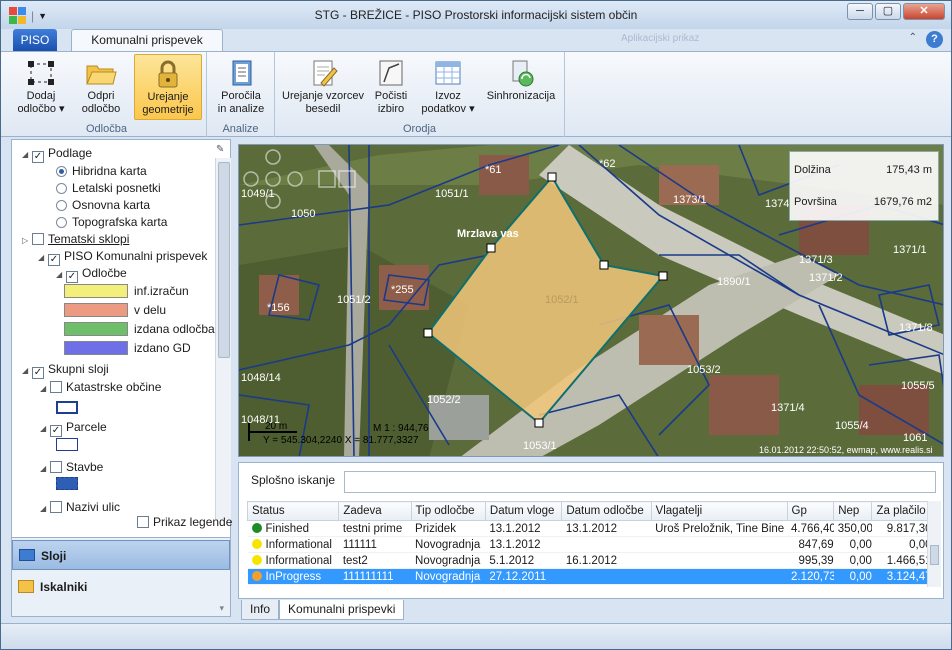 The height and width of the screenshot is (650, 952). I want to click on layer-skupni: ◢ ✓ Skupni sloji, so click(65, 369).